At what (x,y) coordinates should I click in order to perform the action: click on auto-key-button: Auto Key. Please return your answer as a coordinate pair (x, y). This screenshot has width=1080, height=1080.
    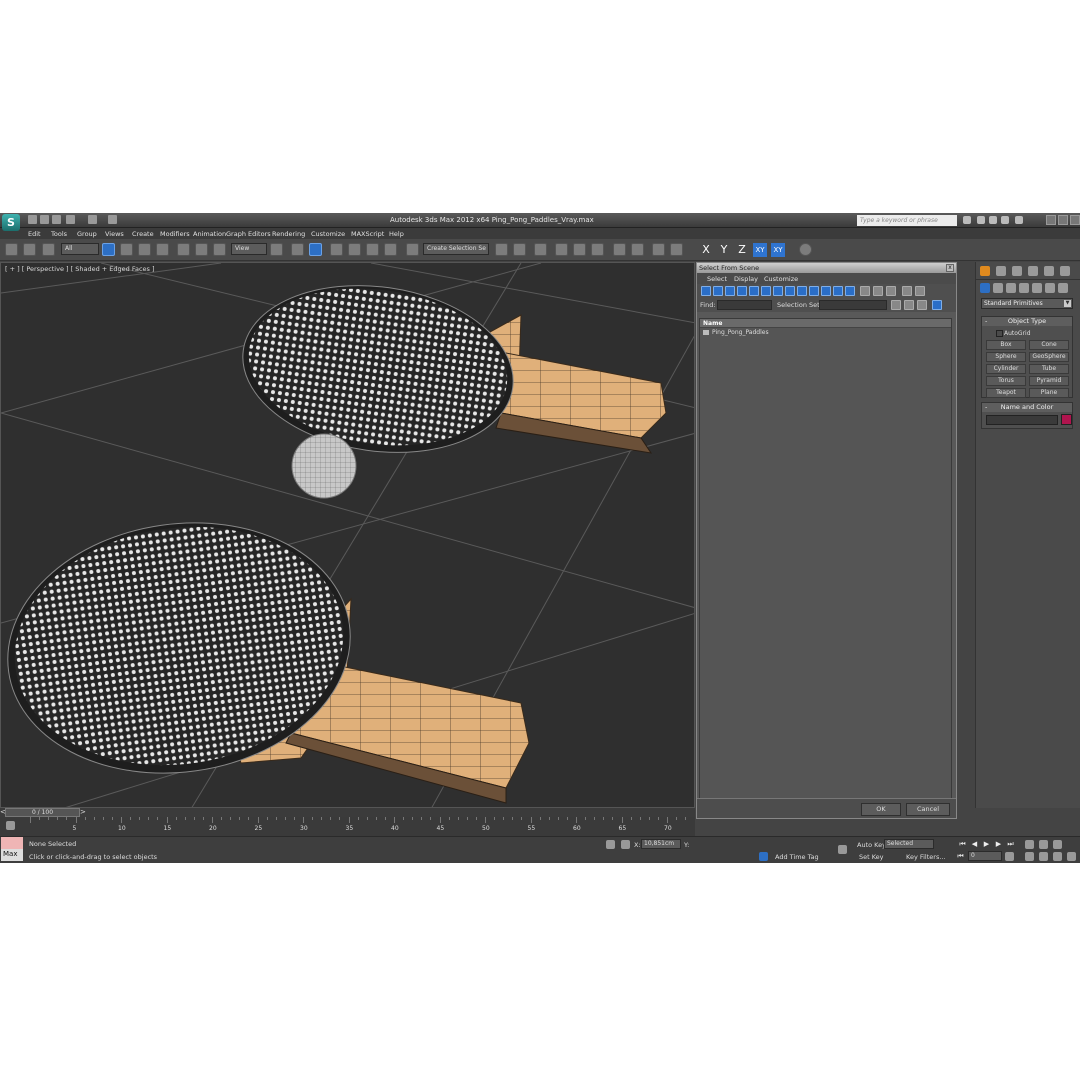
    Looking at the image, I should click on (871, 845).